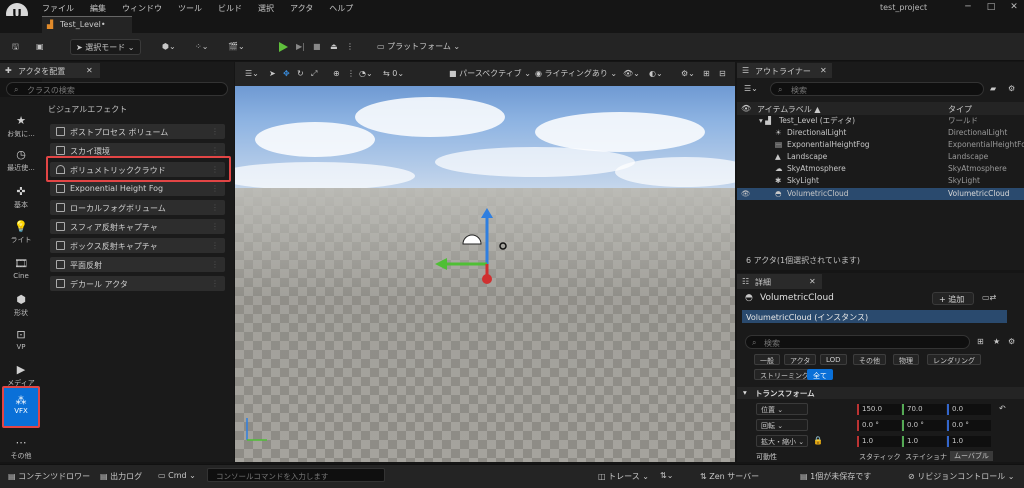  What do you see at coordinates (490, 74) in the screenshot?
I see `perspective-dropdown: ■ パースペクティブ ⌄` at bounding box center [490, 74].